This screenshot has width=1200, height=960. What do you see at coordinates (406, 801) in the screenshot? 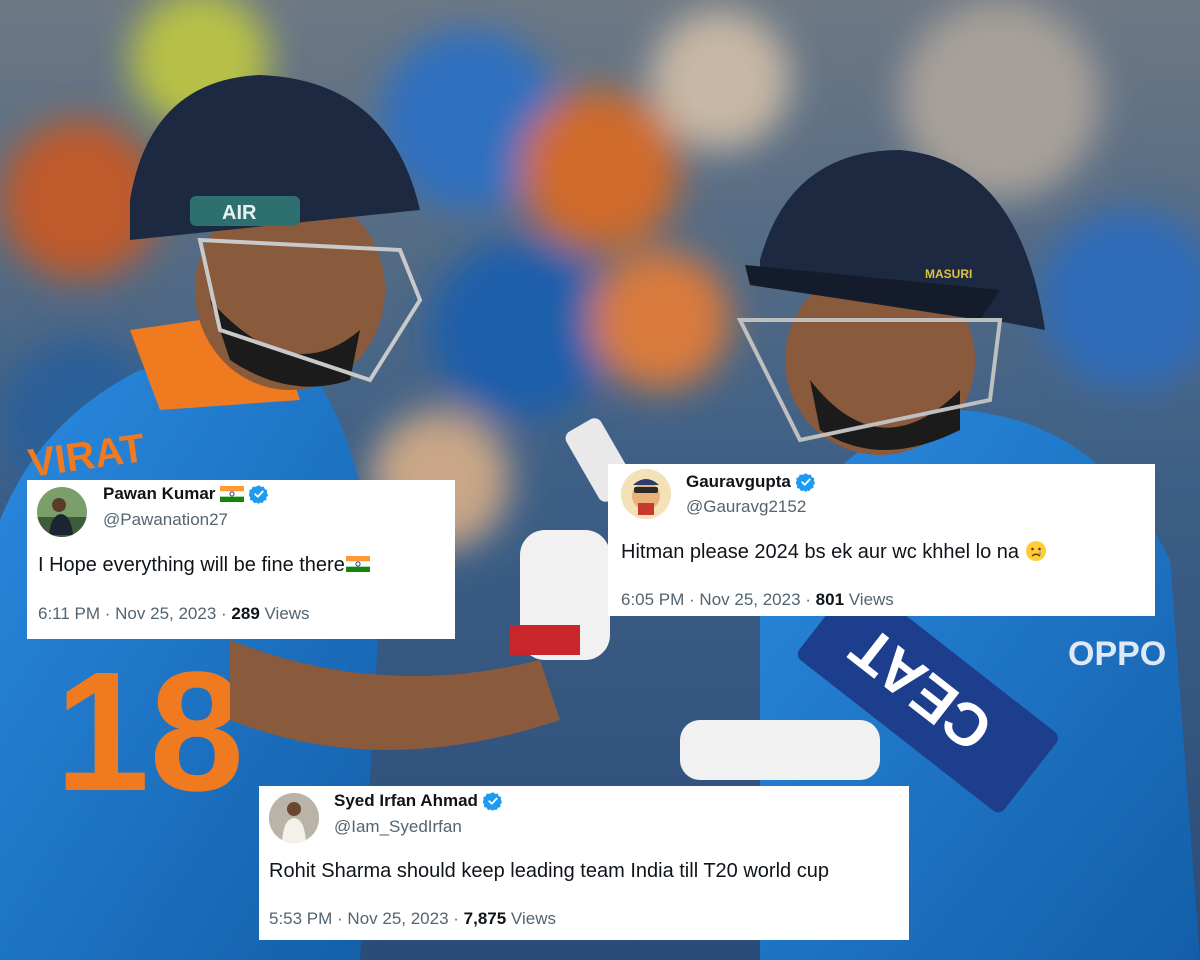
I see `author-name: Syed Irfan Ahmad` at bounding box center [406, 801].